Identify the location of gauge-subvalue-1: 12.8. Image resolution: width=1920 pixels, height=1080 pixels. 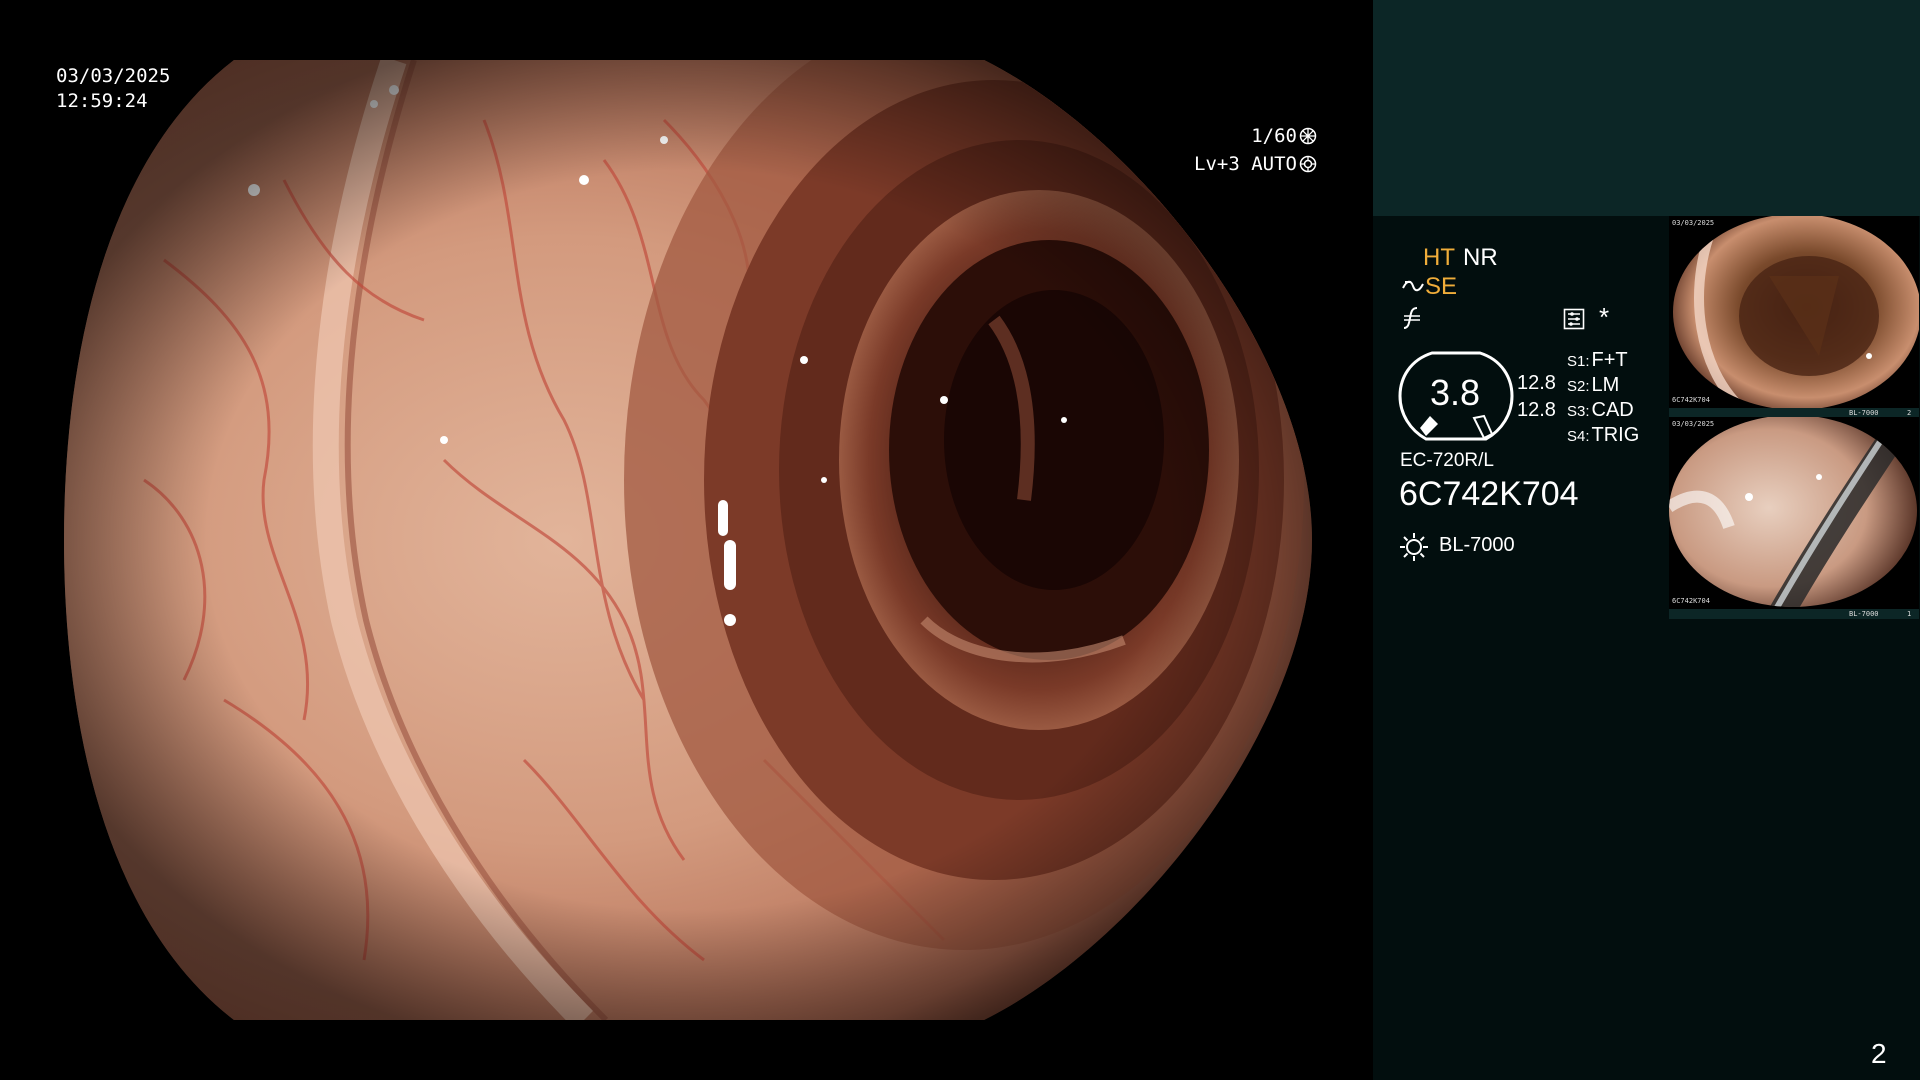
(1536, 383).